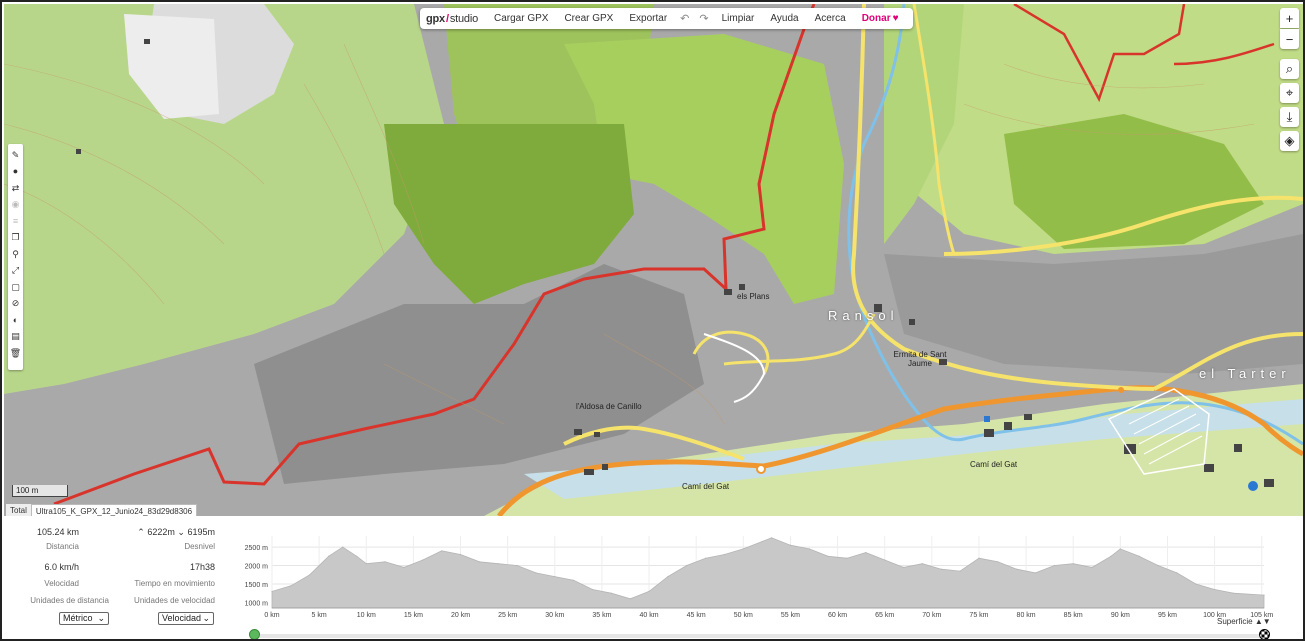 The image size is (1305, 641). I want to click on right-toolbar: + − ⌕ ⌖ ⤓ ◈, so click(1289, 81).